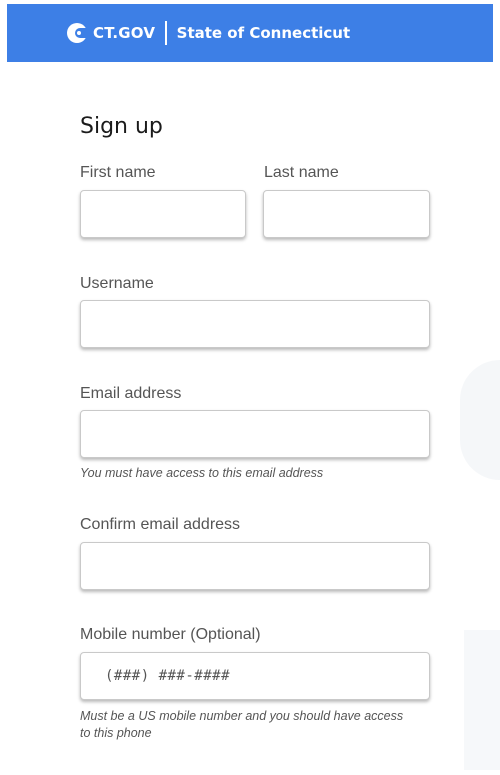 The width and height of the screenshot is (500, 775). I want to click on email-label: Email address, so click(131, 393).